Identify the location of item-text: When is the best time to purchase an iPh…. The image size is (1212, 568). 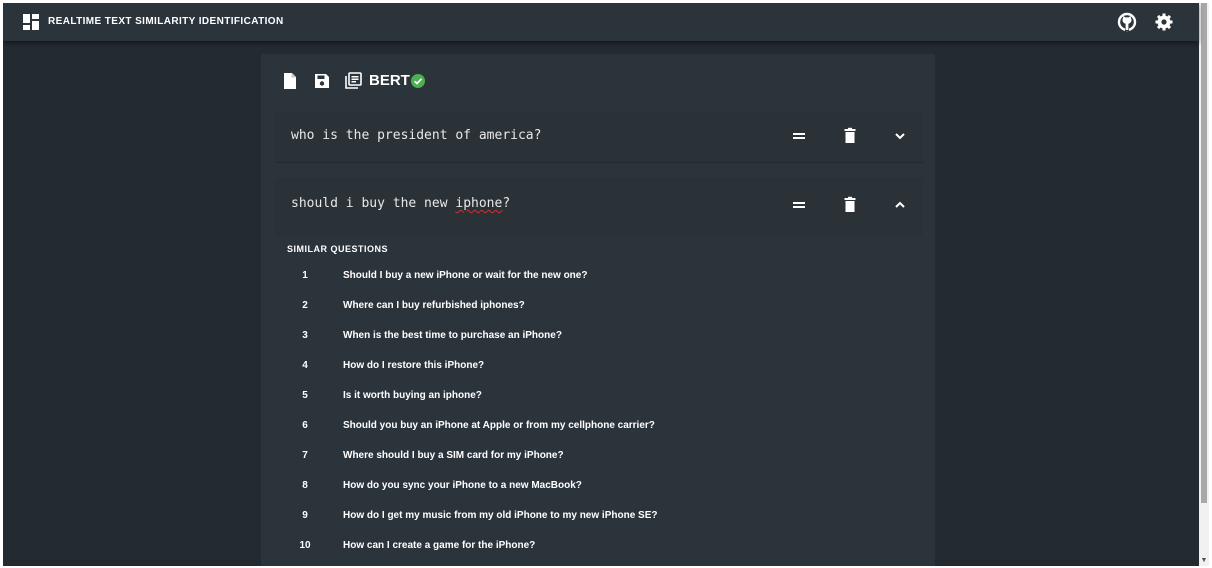
(452, 335).